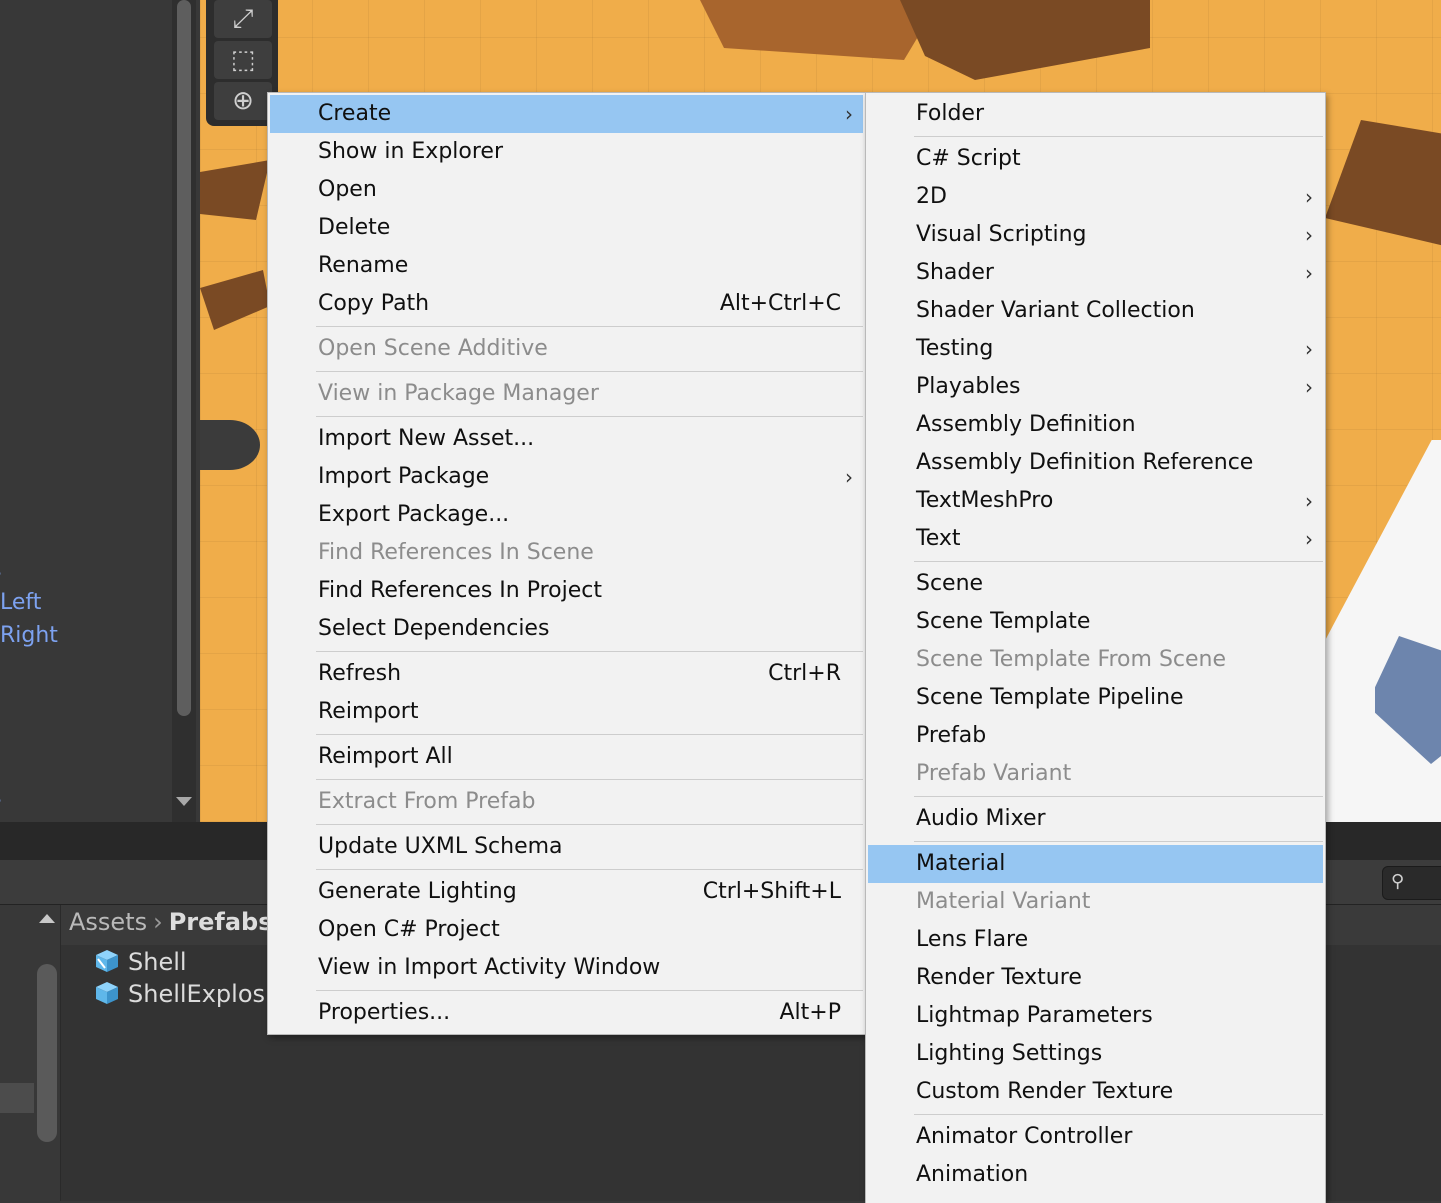 The height and width of the screenshot is (1203, 1441). What do you see at coordinates (1095, 1175) in the screenshot?
I see `submenu-item-animation: Animation` at bounding box center [1095, 1175].